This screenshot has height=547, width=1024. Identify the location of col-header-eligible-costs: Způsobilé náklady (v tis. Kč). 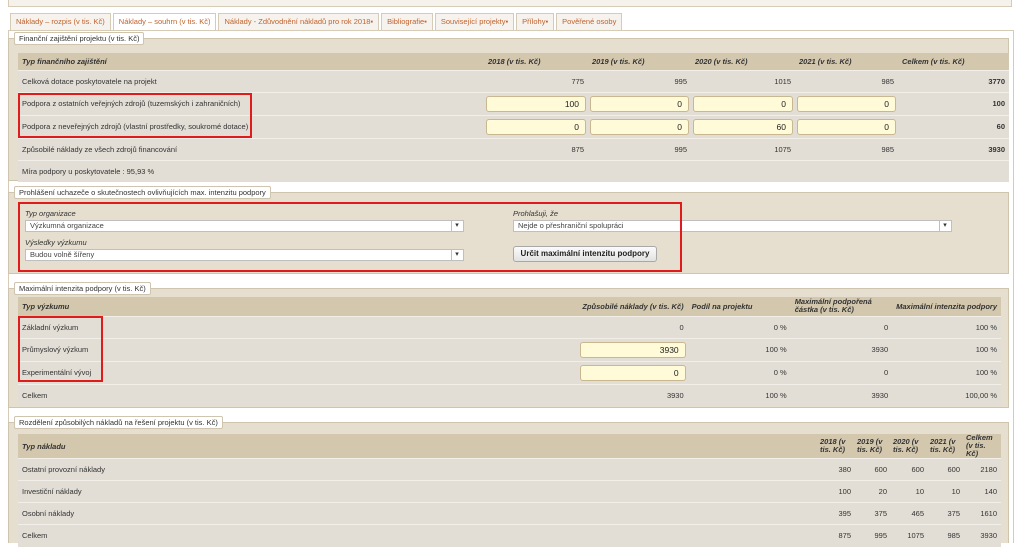
(633, 306).